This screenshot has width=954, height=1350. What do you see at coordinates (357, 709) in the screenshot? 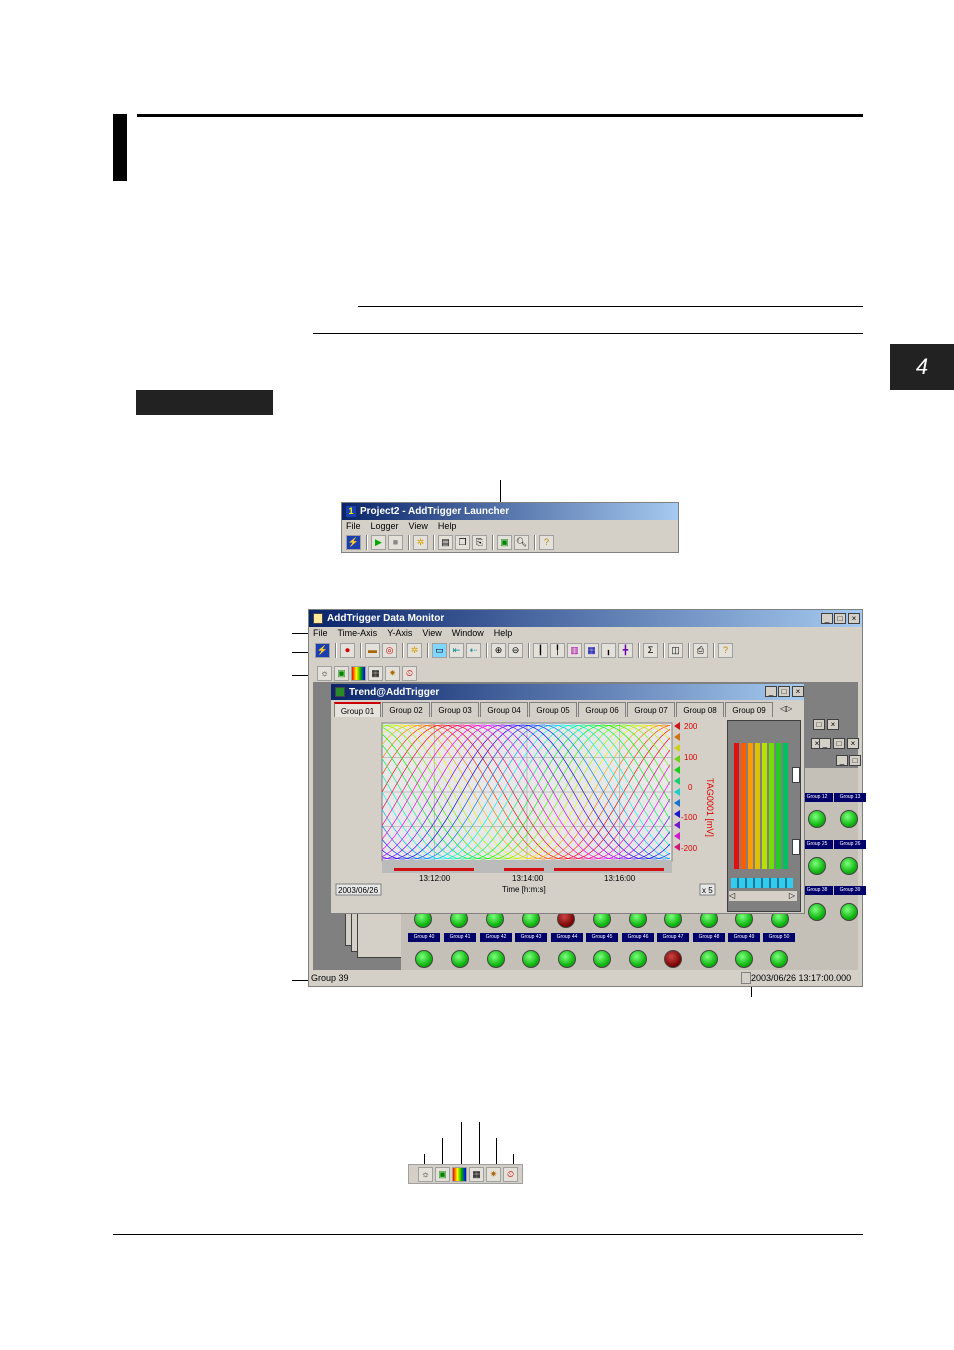
I see `tab-group-01: Group 01` at bounding box center [357, 709].